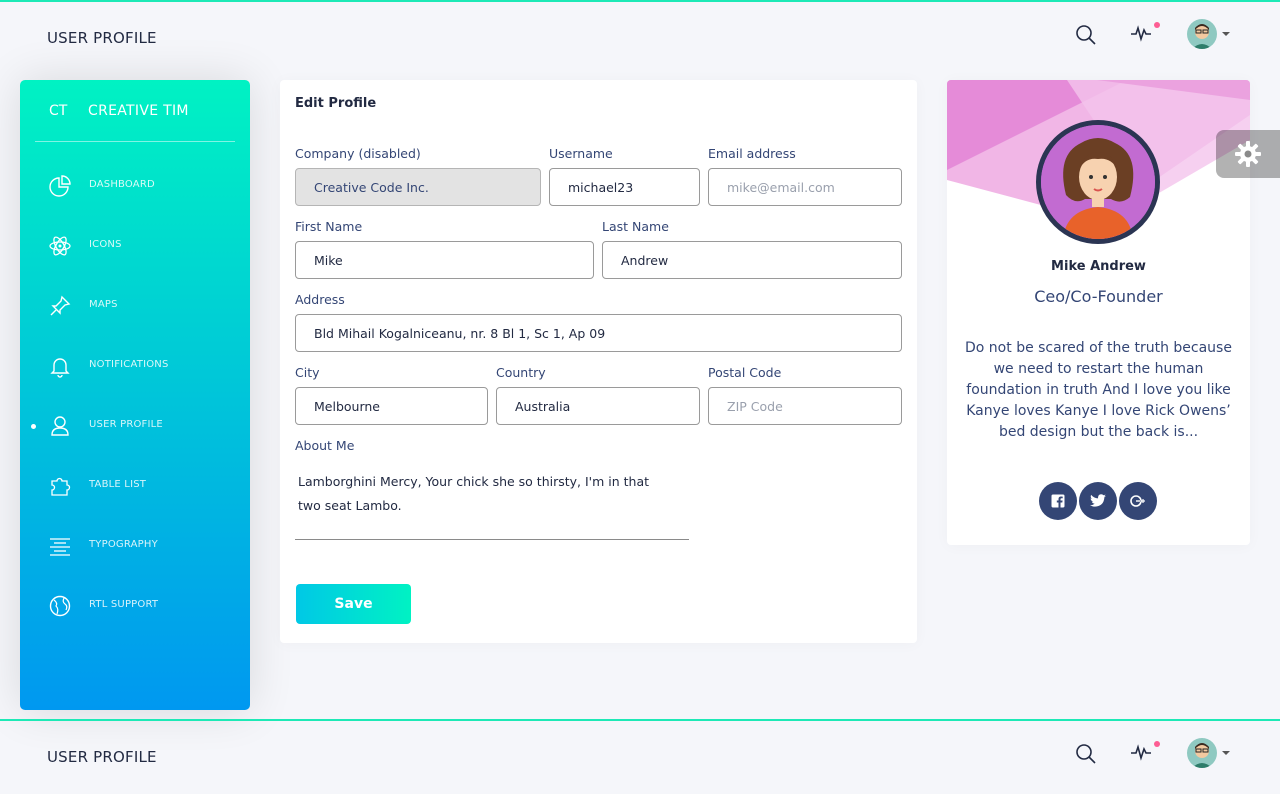 The height and width of the screenshot is (794, 1280). I want to click on active-indicator, so click(33, 426).